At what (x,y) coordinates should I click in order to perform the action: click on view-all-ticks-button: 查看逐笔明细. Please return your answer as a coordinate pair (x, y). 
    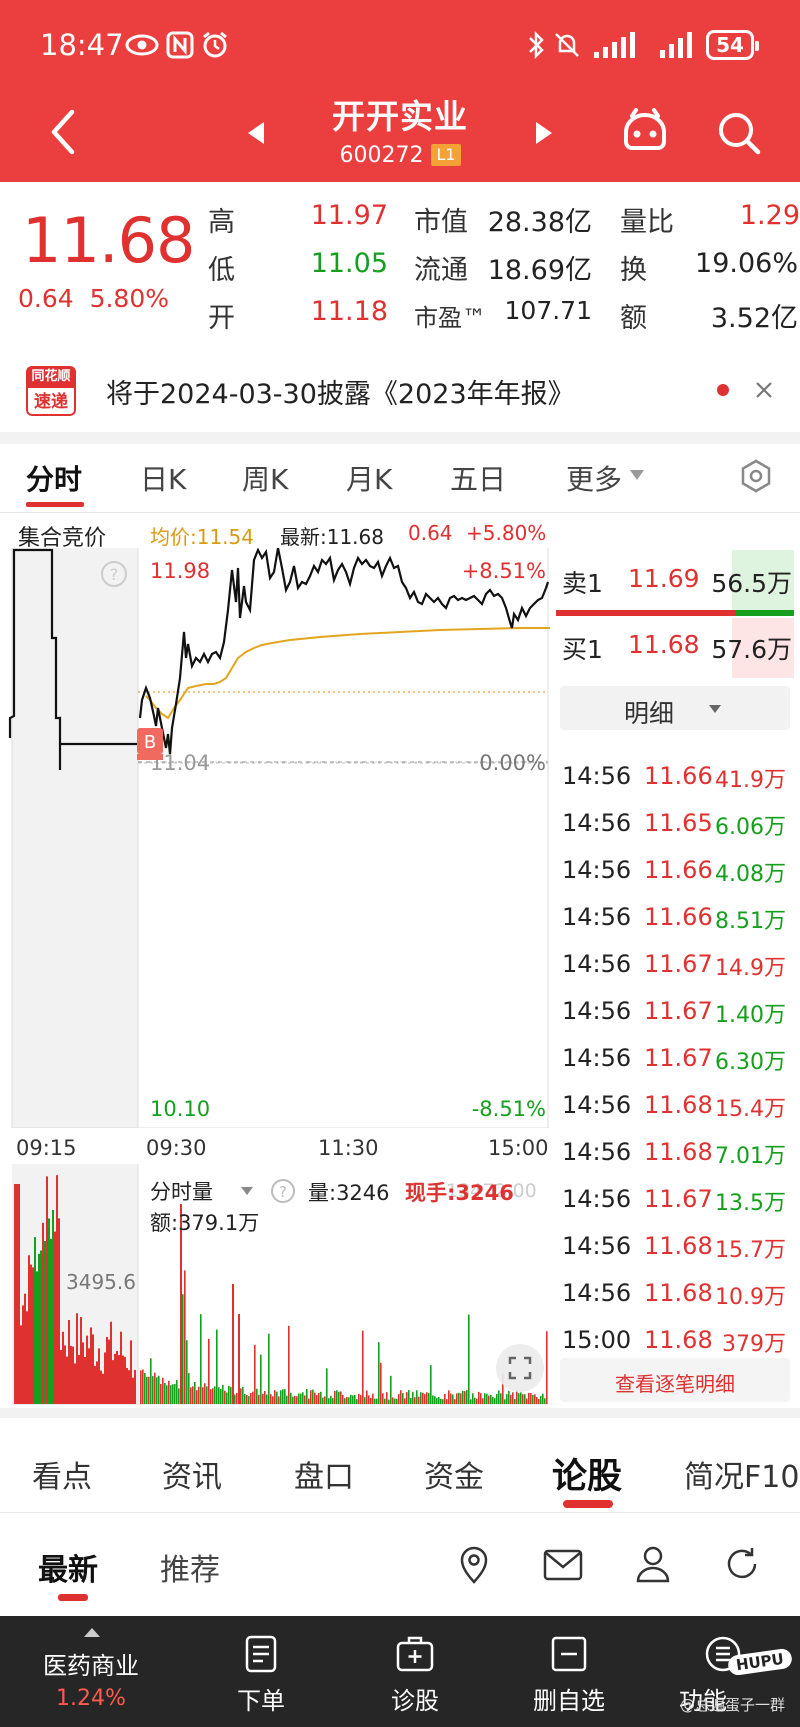
    Looking at the image, I should click on (675, 1380).